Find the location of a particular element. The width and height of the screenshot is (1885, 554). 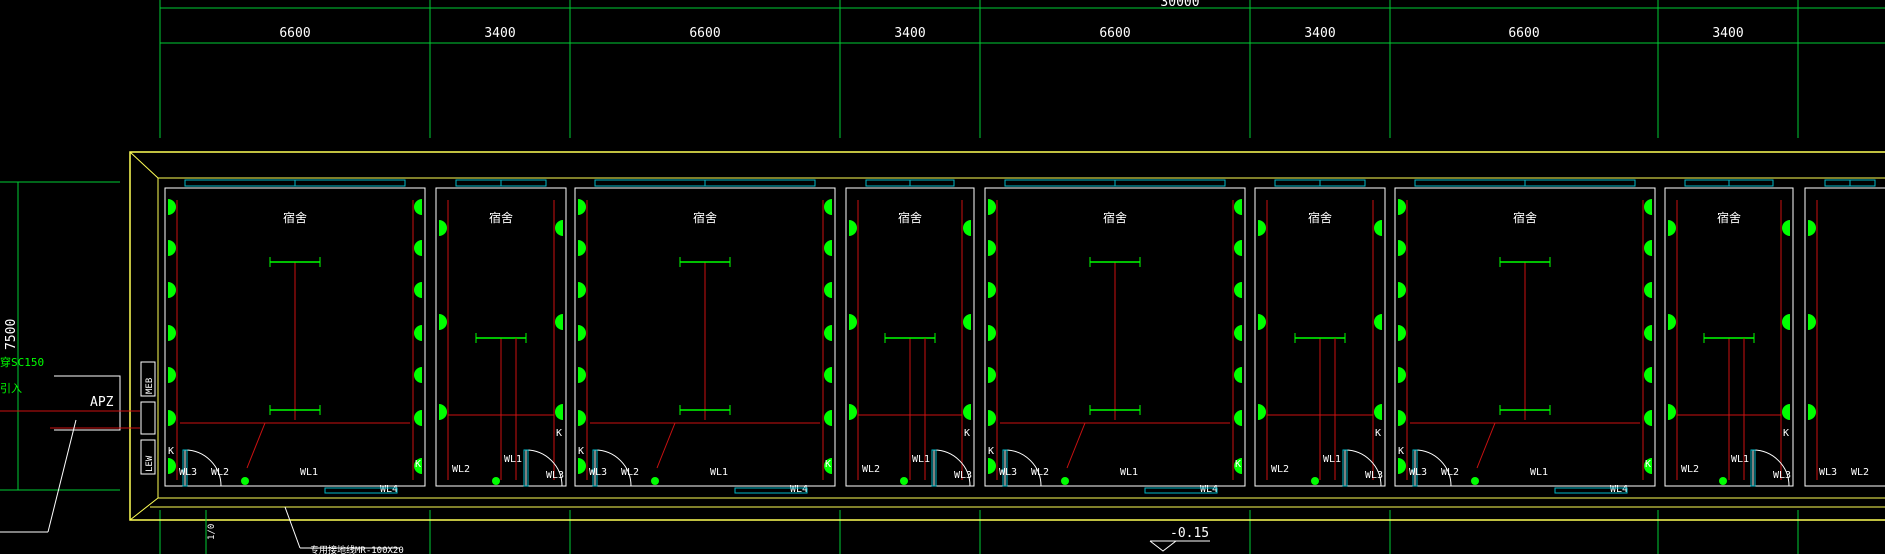

grid-marker: 1/0 is located at coordinates (212, 532).